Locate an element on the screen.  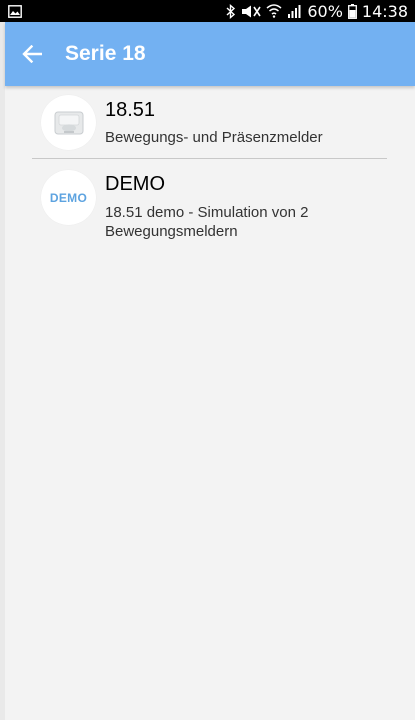
signal-icon is located at coordinates (294, 11).